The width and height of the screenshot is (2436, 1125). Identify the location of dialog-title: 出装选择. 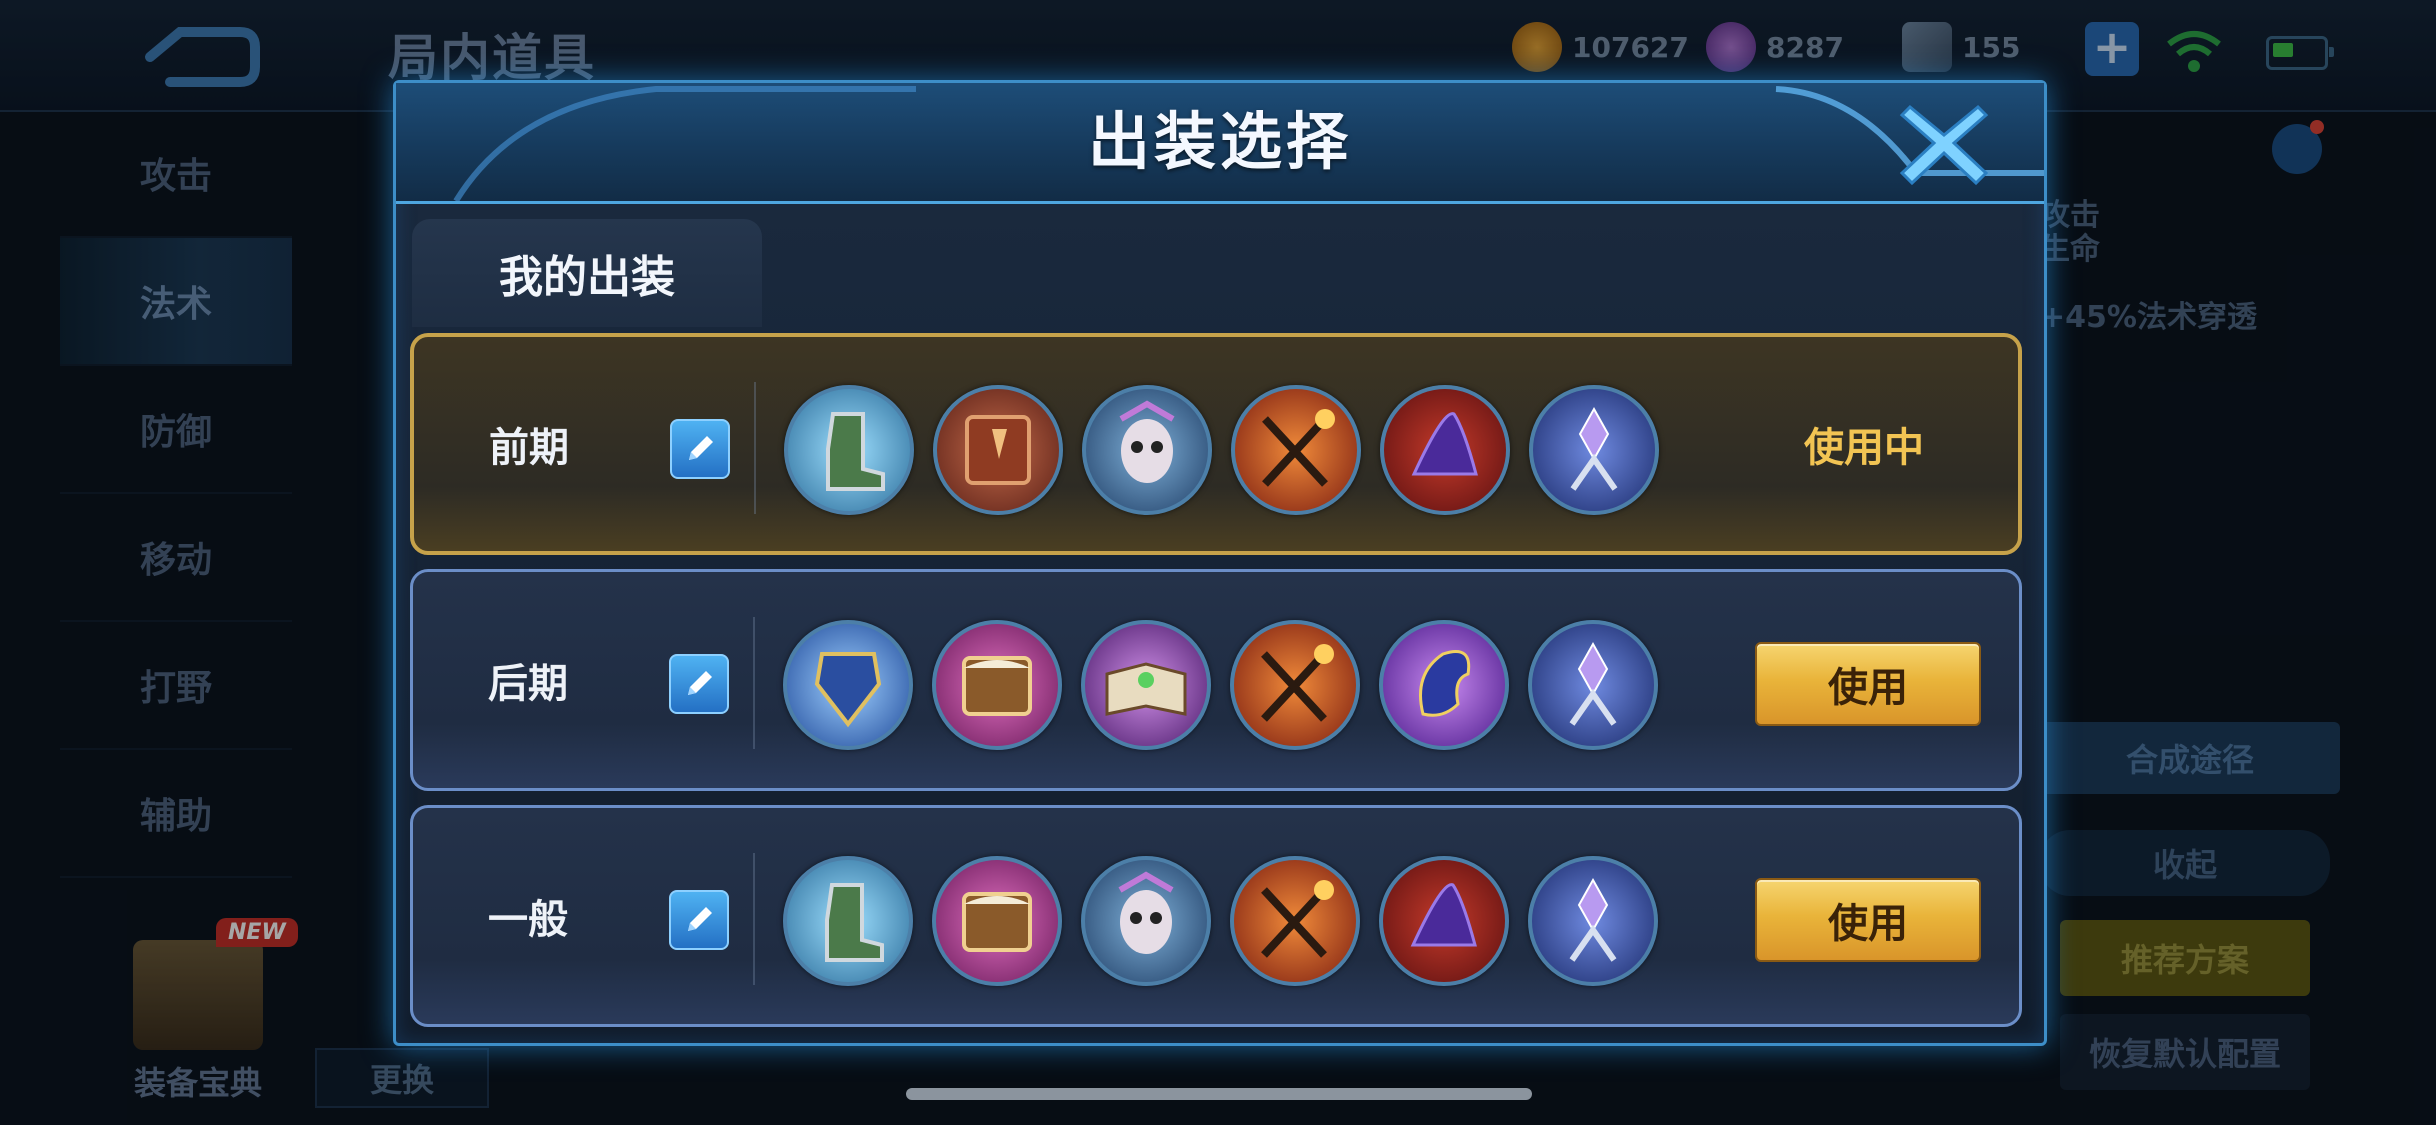
(1219, 141).